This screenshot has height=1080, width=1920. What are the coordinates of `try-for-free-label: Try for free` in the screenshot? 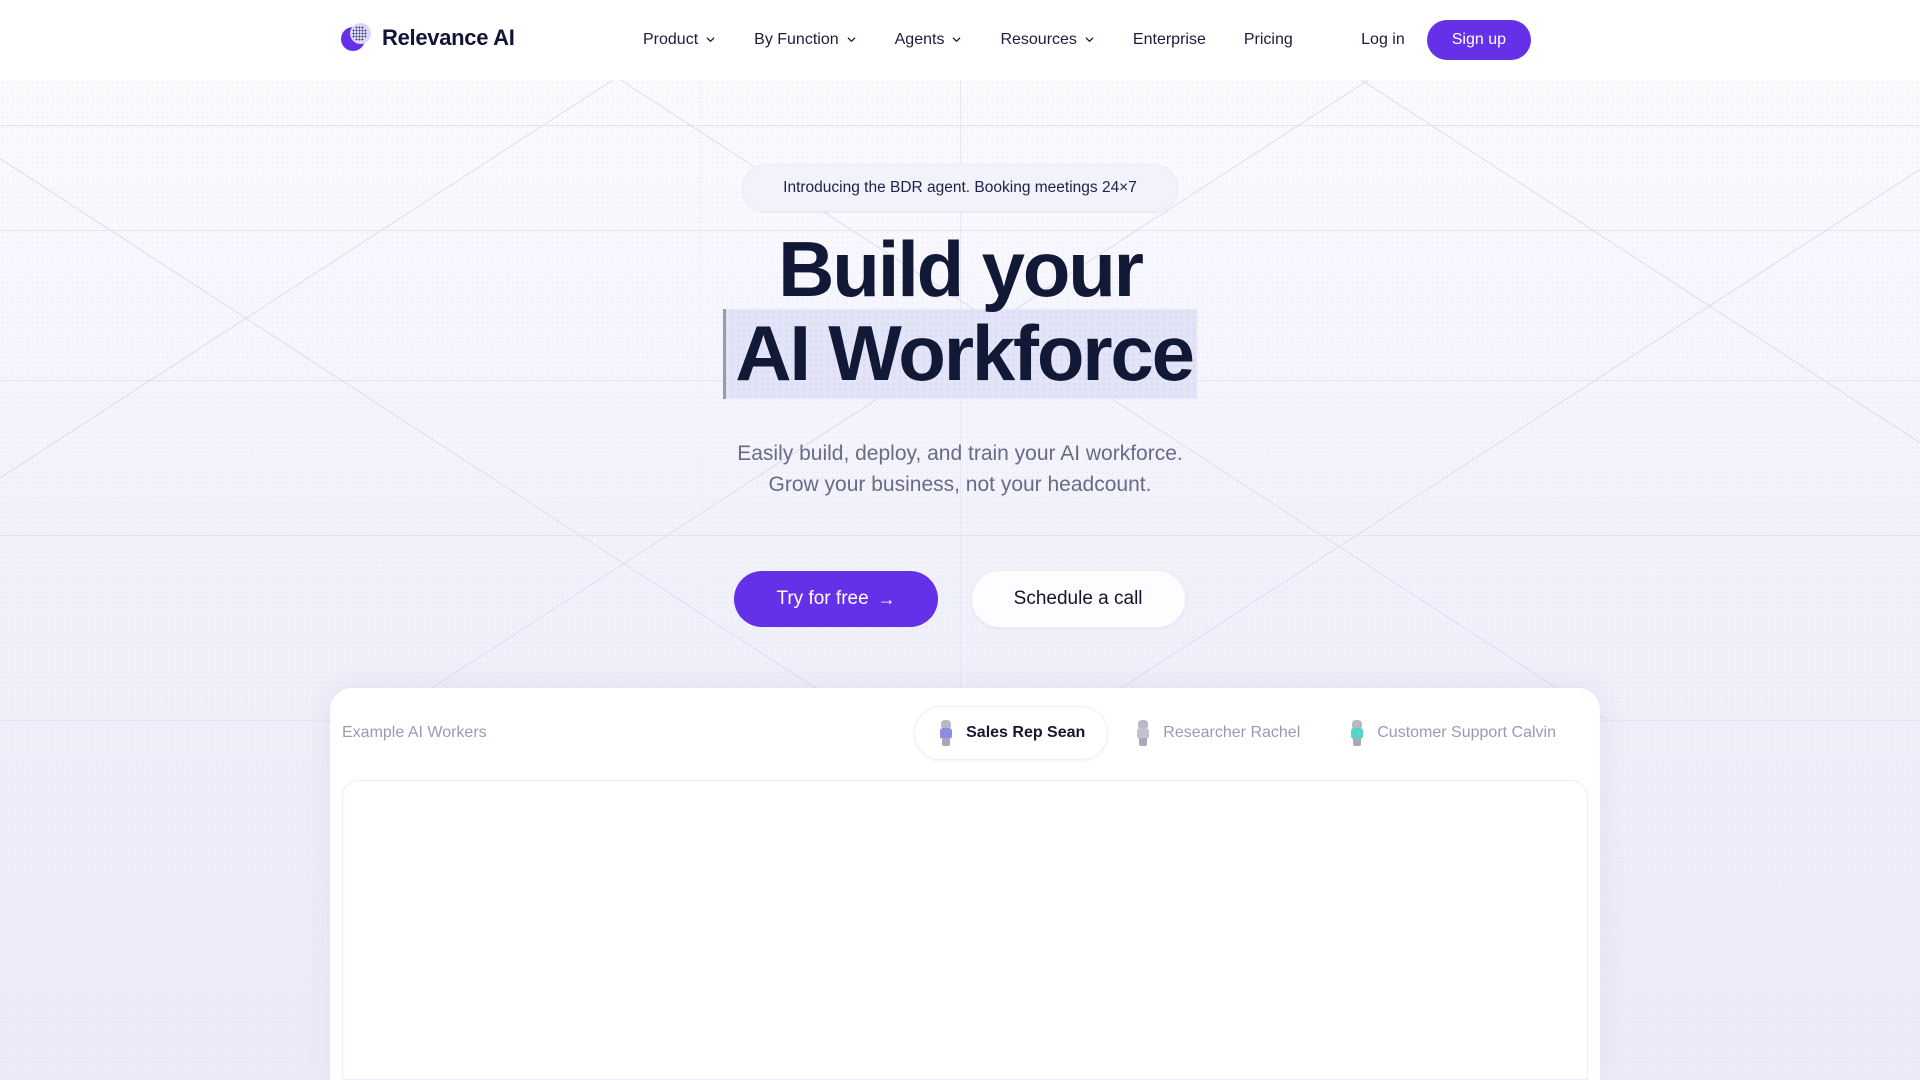 It's located at (822, 598).